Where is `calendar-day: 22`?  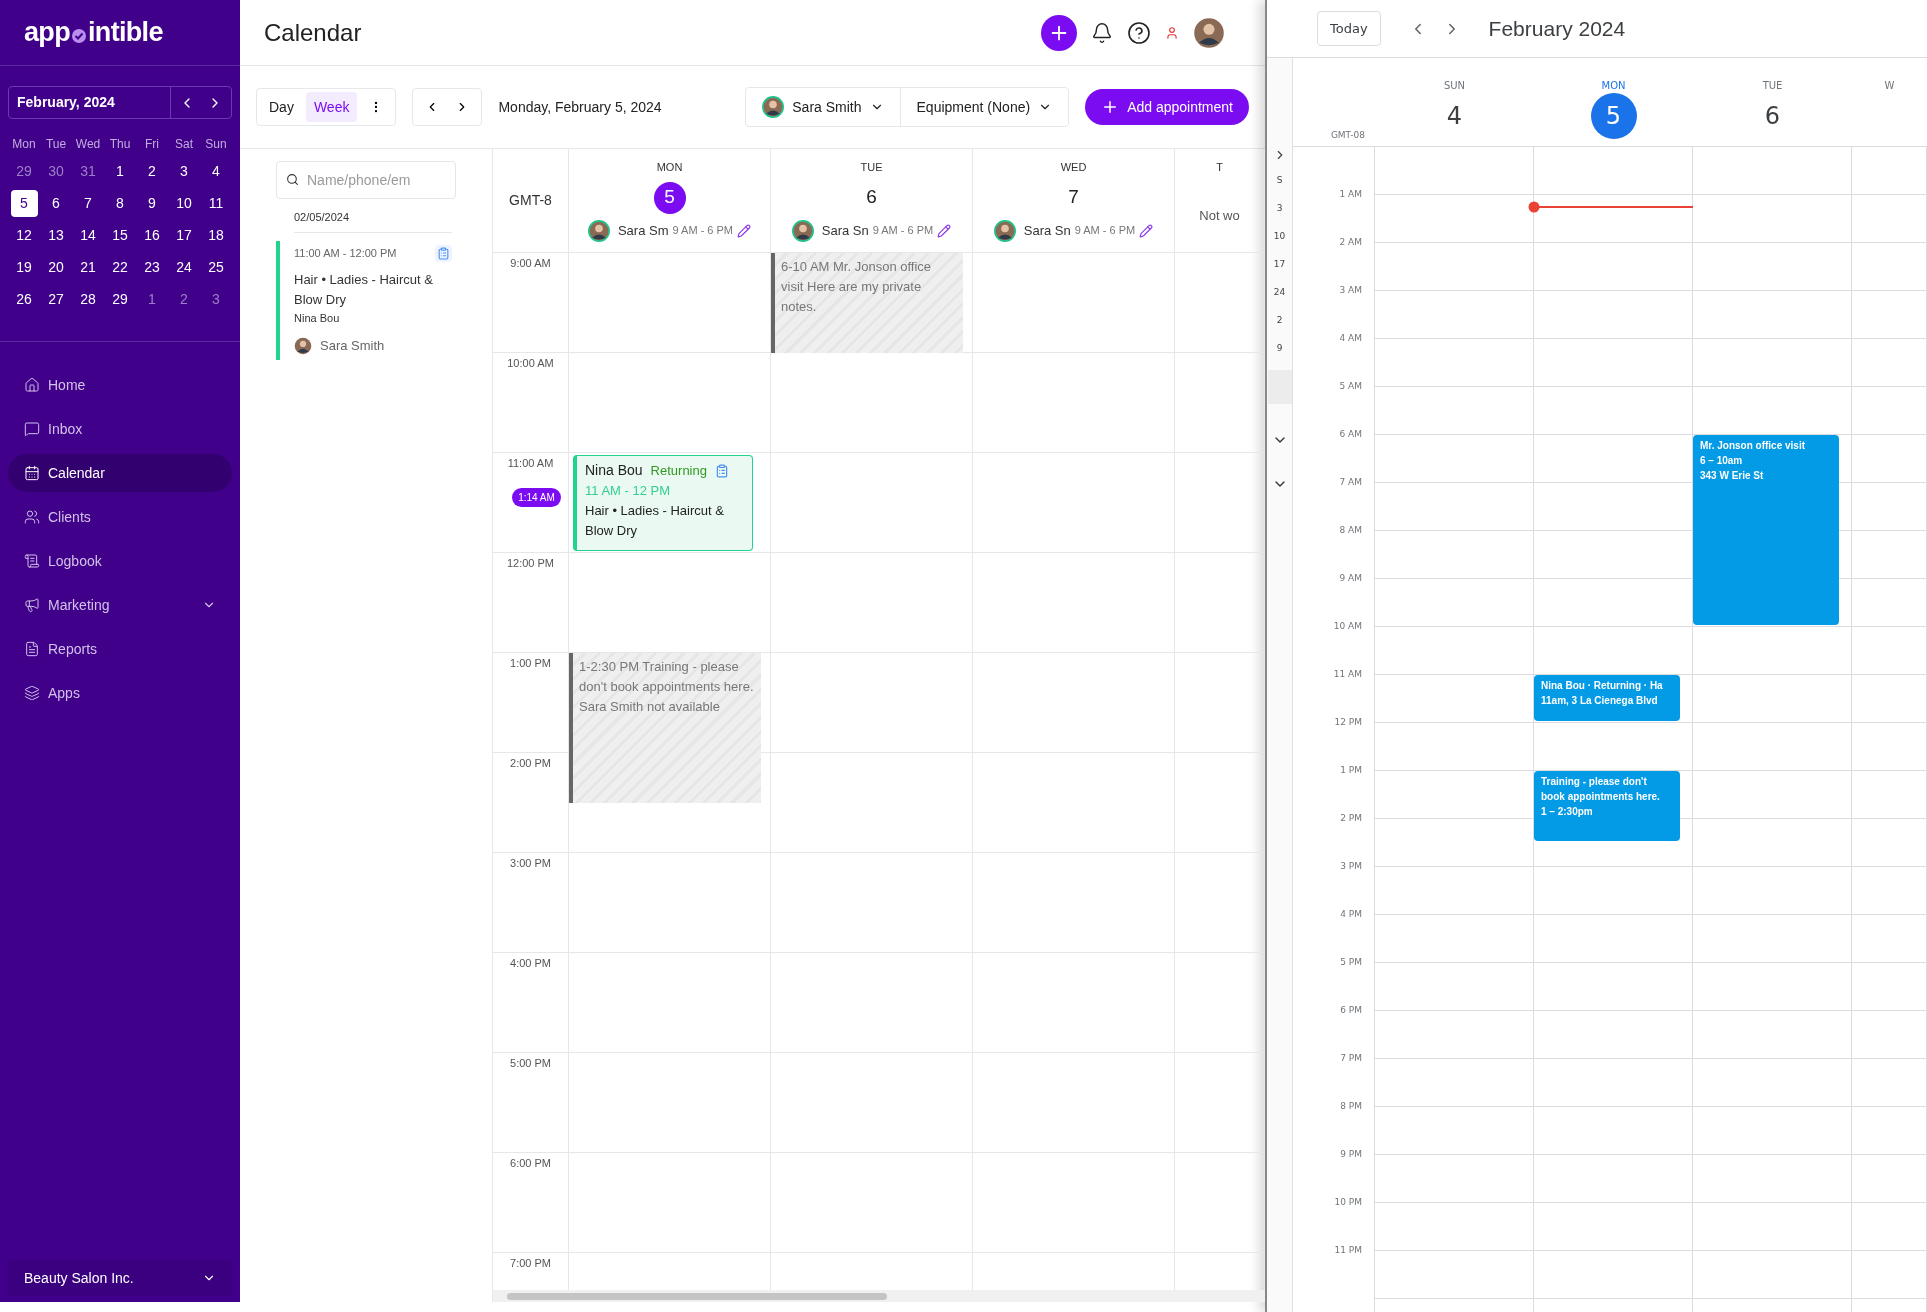
calendar-day: 22 is located at coordinates (120, 267).